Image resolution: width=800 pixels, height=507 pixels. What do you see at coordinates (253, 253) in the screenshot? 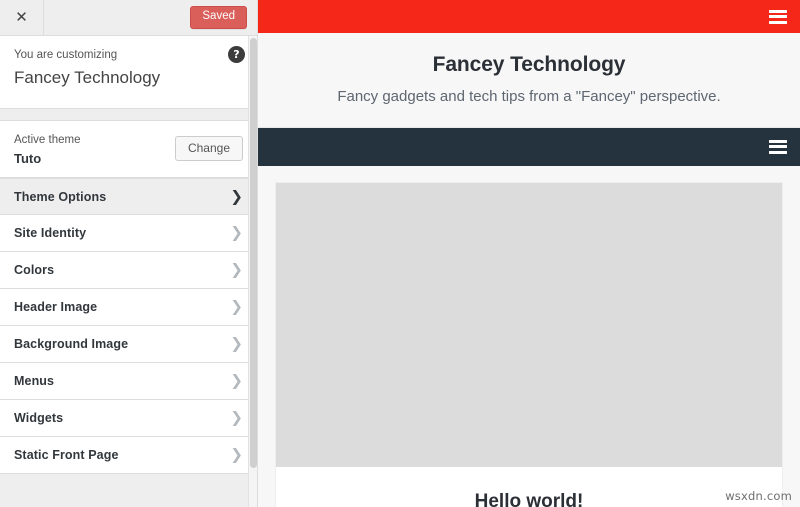
I see `sidebar-scrollbar-thumb` at bounding box center [253, 253].